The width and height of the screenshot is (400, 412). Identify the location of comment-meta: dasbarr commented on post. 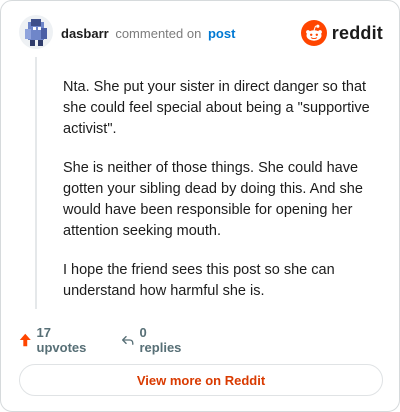
(148, 34).